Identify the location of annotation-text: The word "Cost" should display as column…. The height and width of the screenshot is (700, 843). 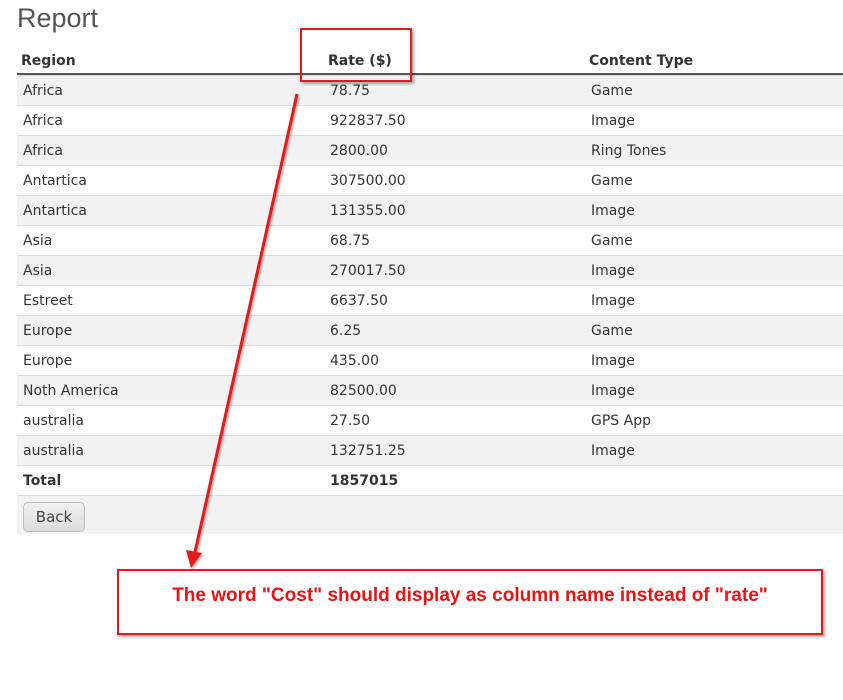
(470, 595).